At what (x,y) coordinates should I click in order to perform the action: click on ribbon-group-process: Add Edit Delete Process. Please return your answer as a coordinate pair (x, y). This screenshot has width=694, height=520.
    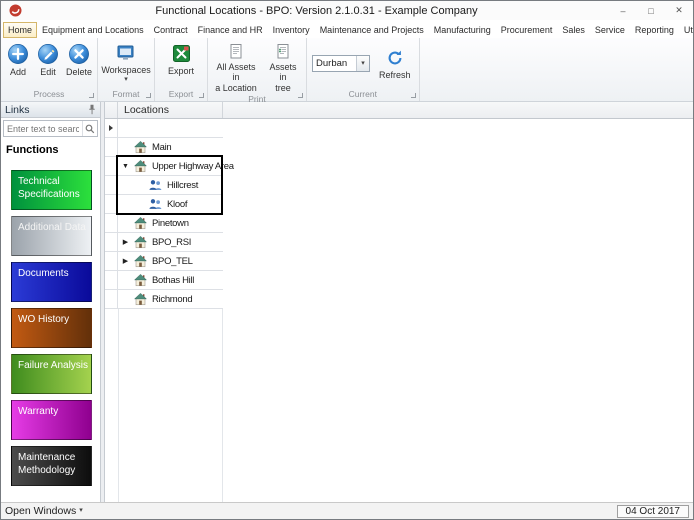
    Looking at the image, I should click on (50, 69).